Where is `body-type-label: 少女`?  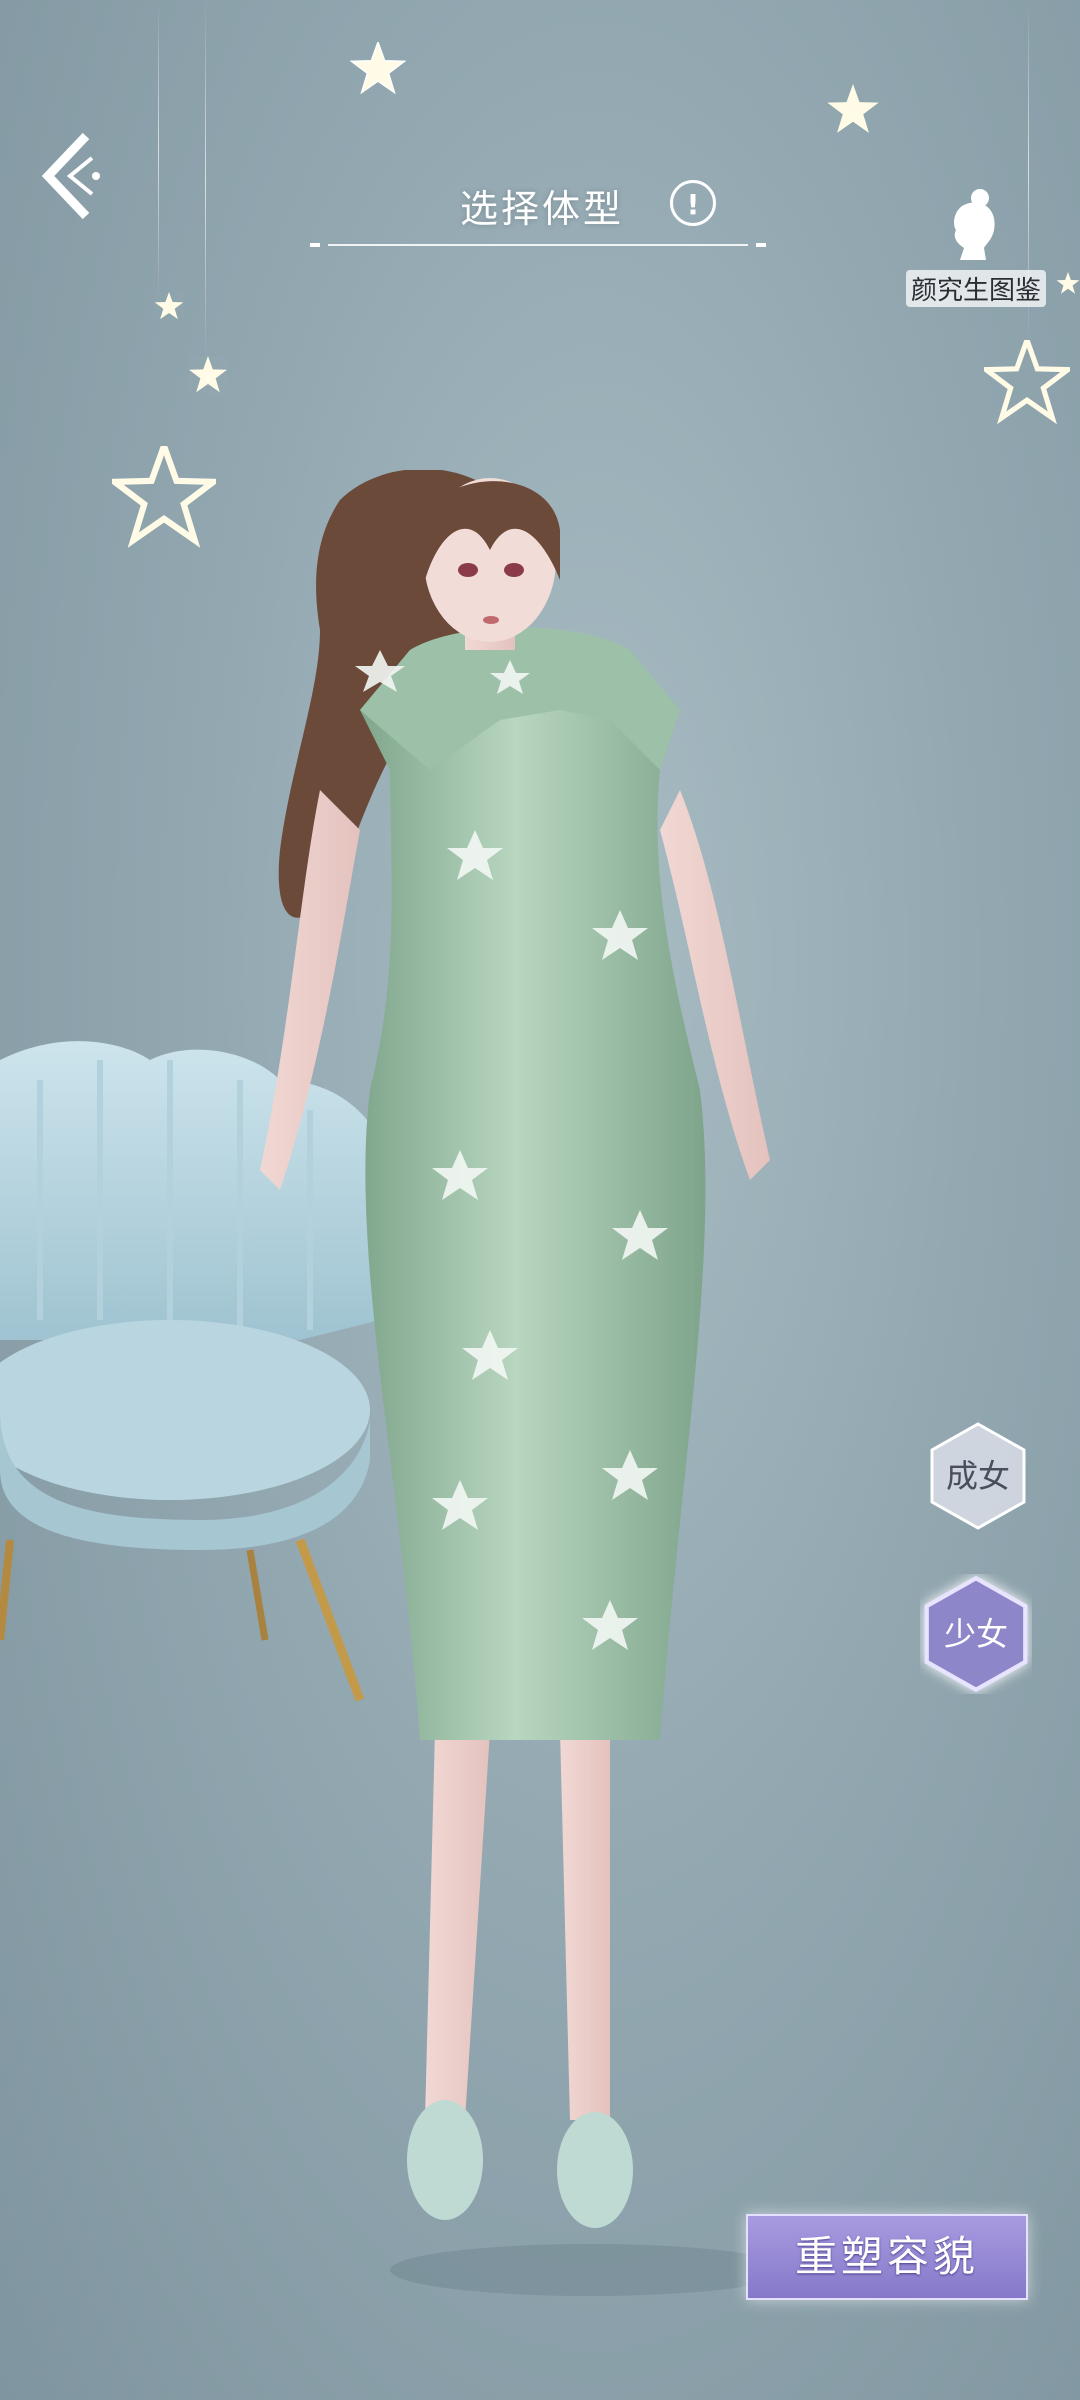 body-type-label: 少女 is located at coordinates (975, 1634).